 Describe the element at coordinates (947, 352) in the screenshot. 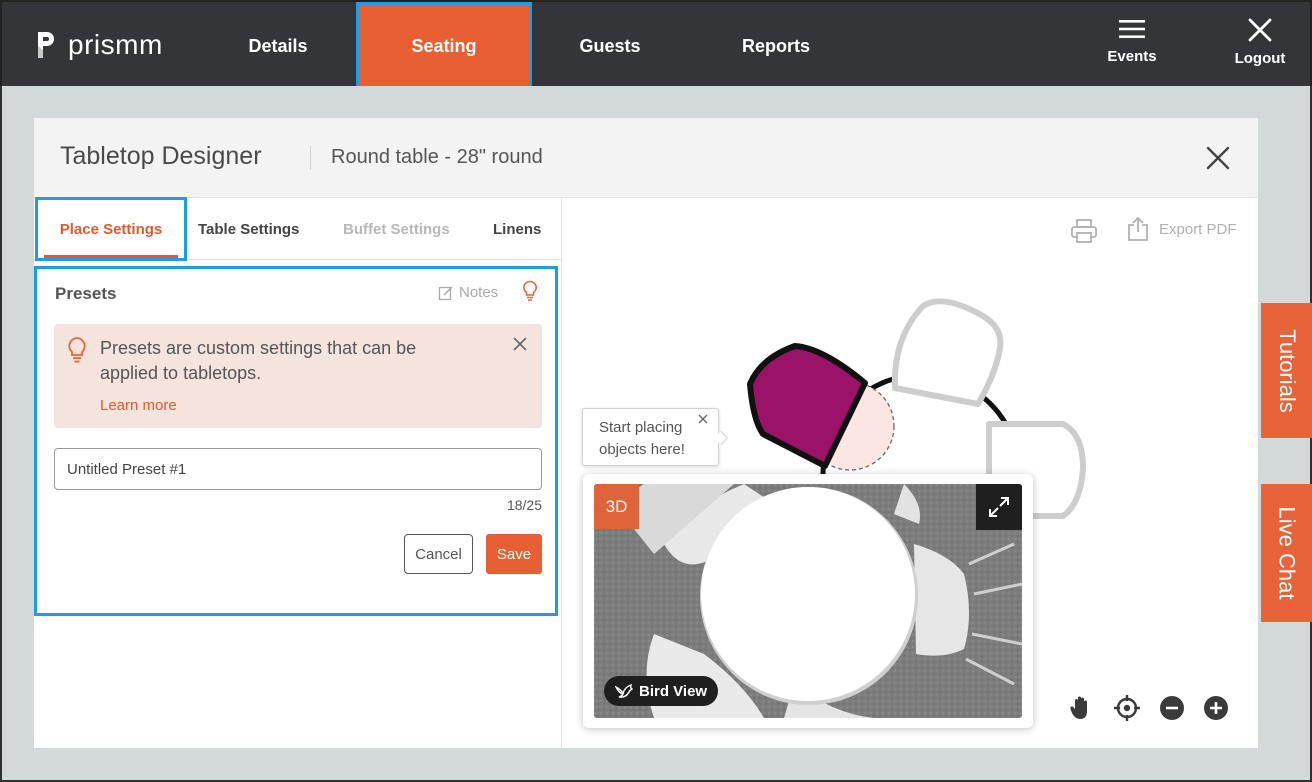

I see `chair-top-right` at that location.